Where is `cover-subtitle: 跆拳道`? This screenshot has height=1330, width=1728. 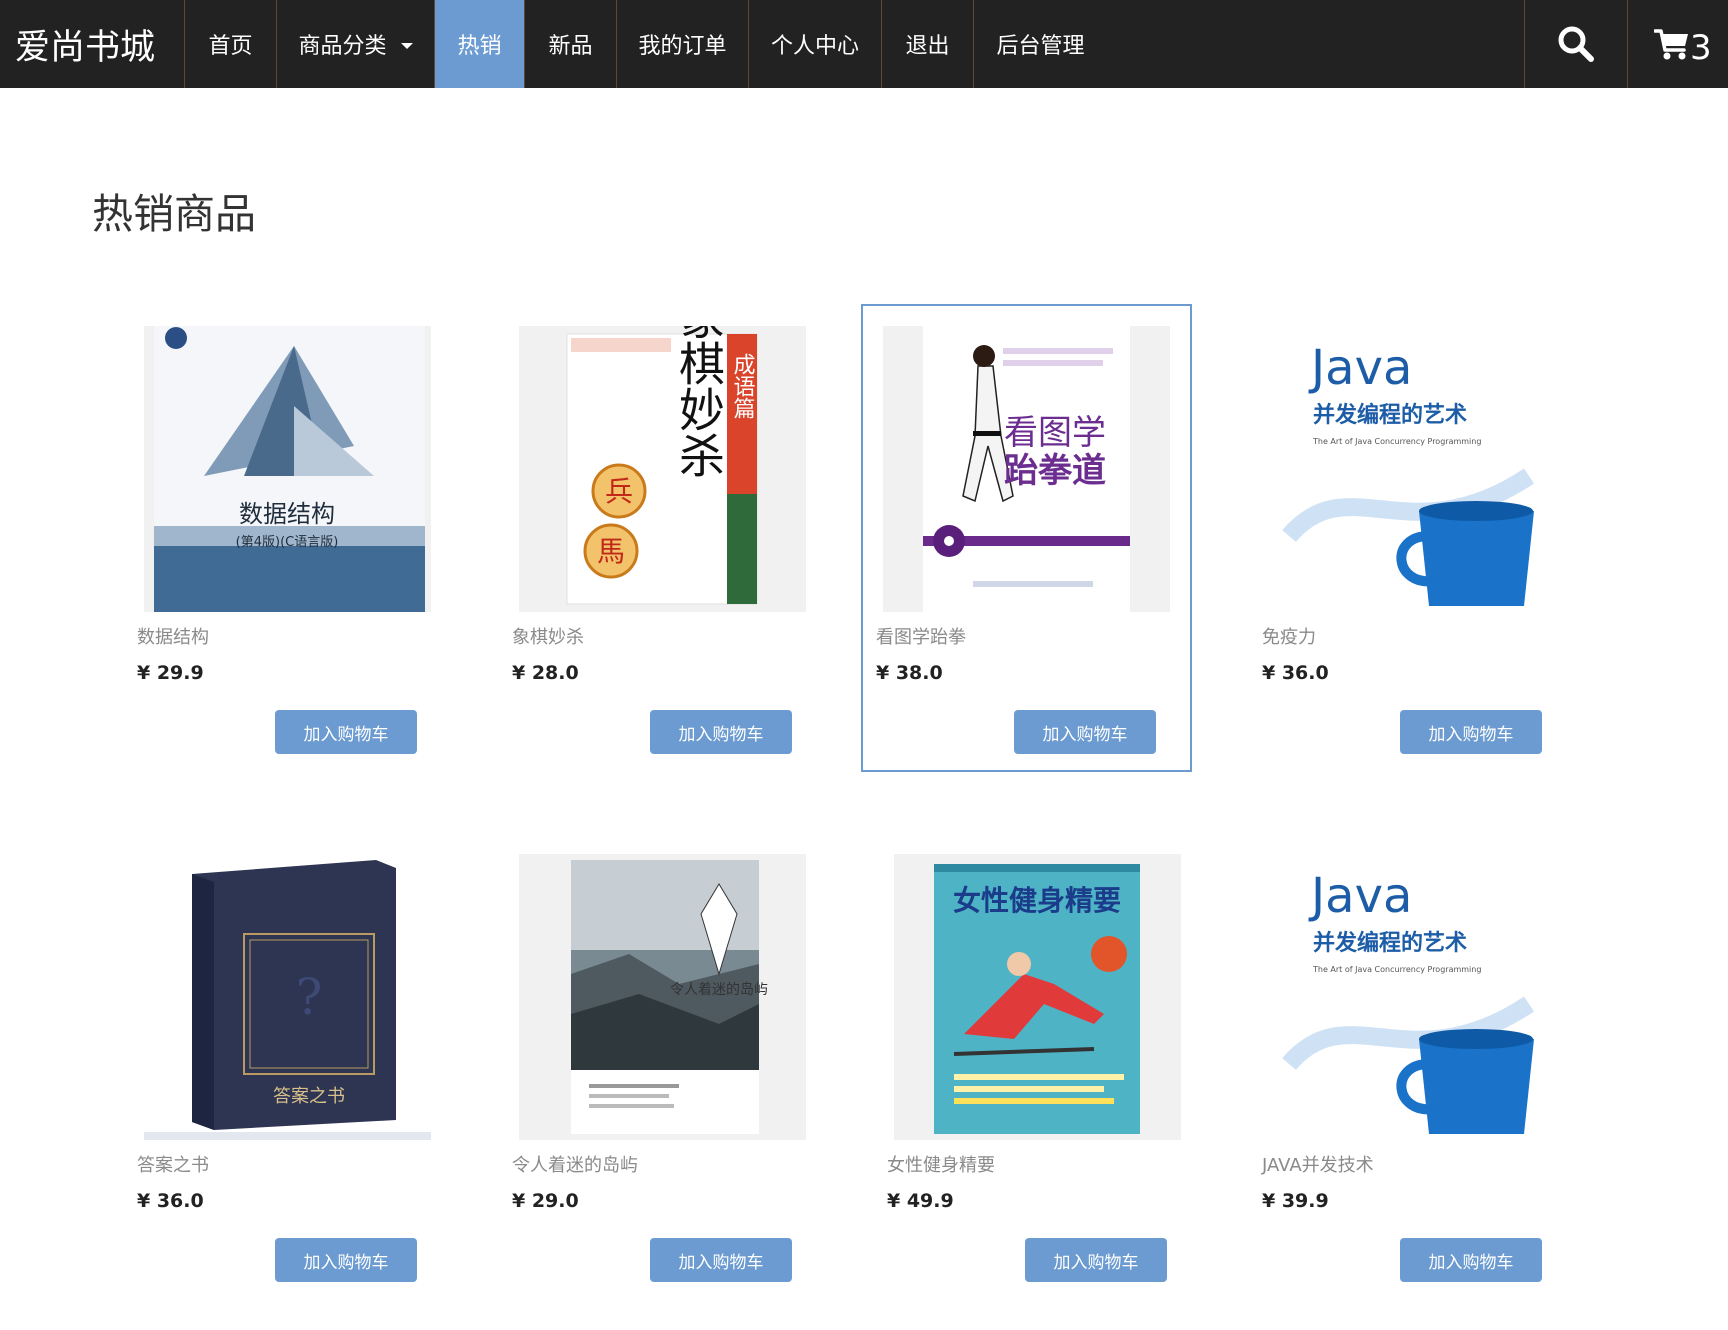
cover-subtitle: 跆拳道 is located at coordinates (1055, 471).